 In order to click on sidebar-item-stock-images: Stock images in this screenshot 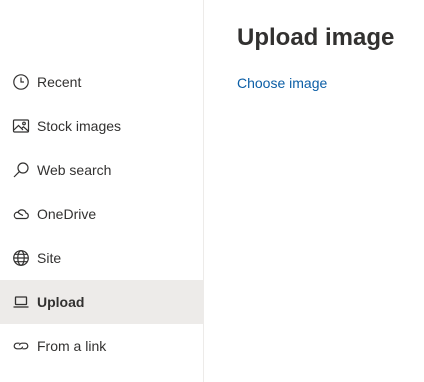, I will do `click(101, 126)`.